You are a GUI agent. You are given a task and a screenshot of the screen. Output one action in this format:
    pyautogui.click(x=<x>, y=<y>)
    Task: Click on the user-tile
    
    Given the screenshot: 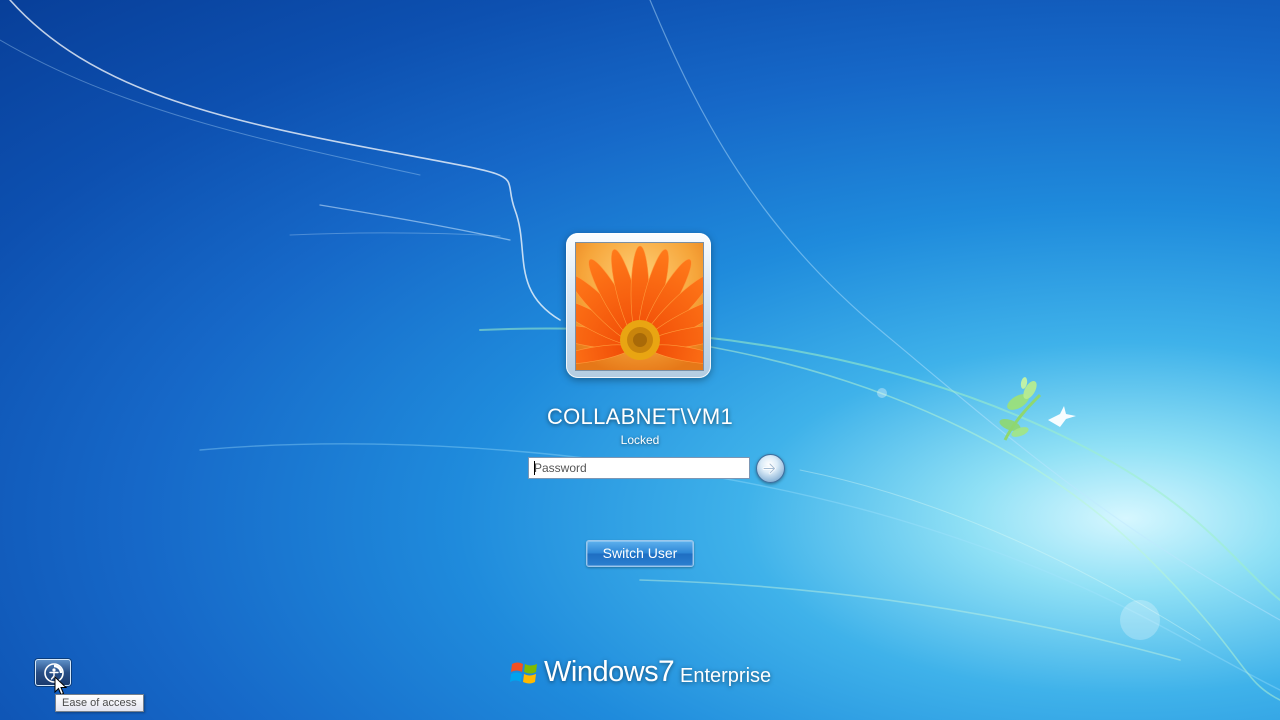 What is the action you would take?
    pyautogui.click(x=638, y=305)
    